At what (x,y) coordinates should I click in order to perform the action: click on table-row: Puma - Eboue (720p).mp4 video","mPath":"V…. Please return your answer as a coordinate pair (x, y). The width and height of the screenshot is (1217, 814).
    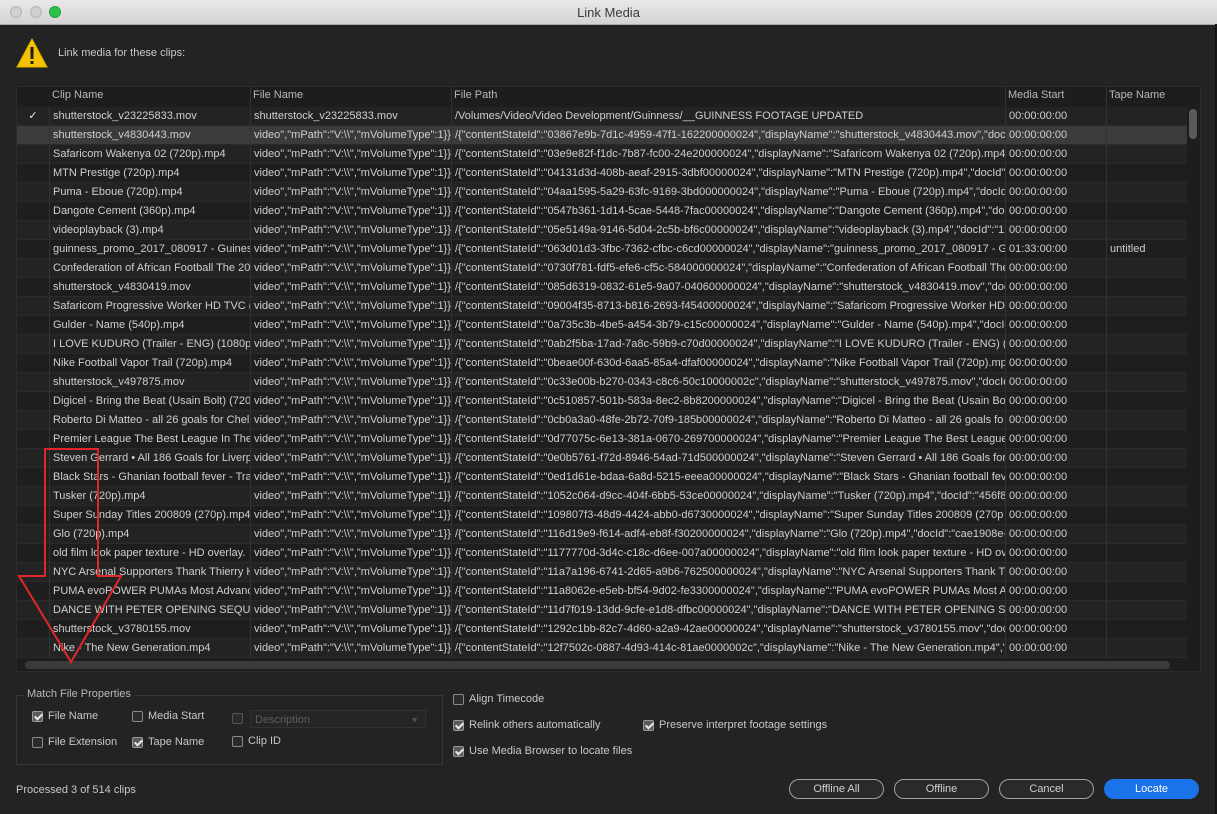
    Looking at the image, I should click on (602, 192).